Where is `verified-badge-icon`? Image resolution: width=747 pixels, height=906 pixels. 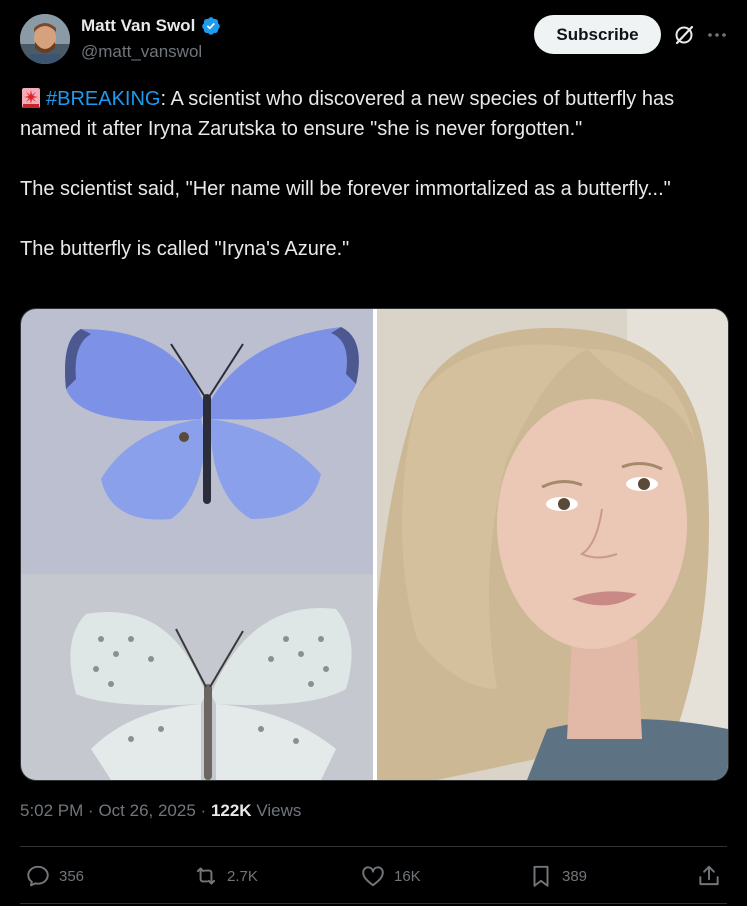 verified-badge-icon is located at coordinates (211, 26).